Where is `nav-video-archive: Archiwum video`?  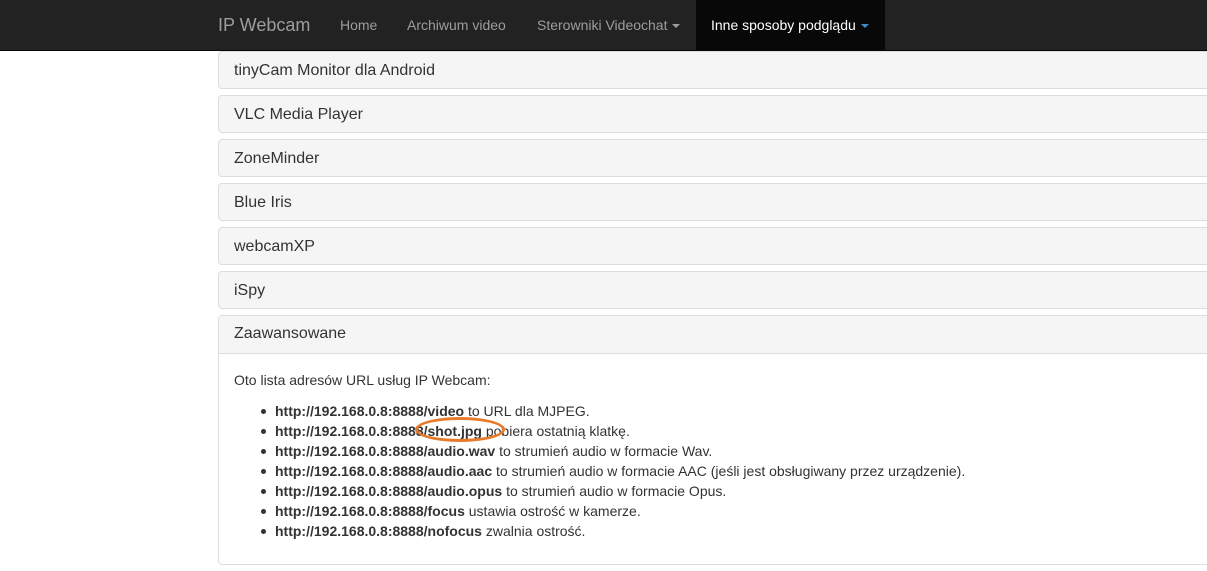 nav-video-archive: Archiwum video is located at coordinates (456, 25).